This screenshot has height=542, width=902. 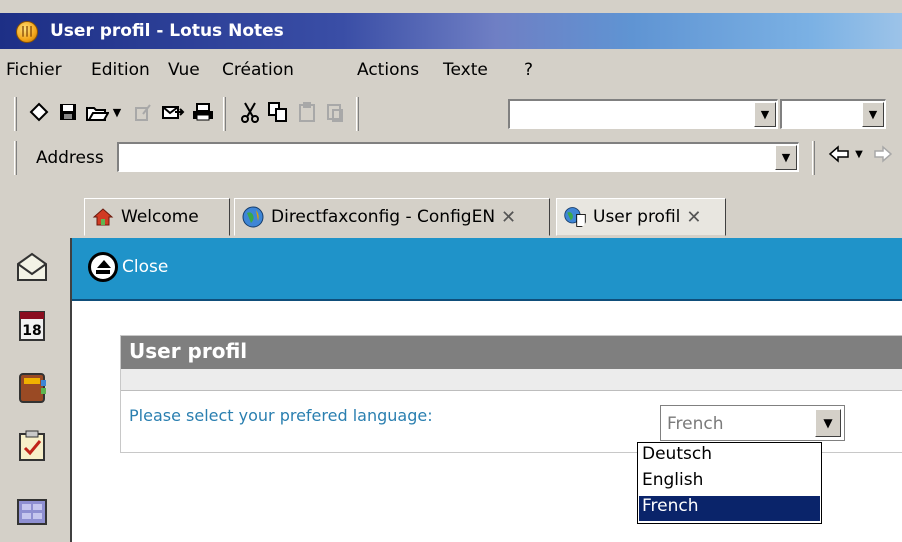 What do you see at coordinates (388, 70) in the screenshot?
I see `menu-actions: Actions` at bounding box center [388, 70].